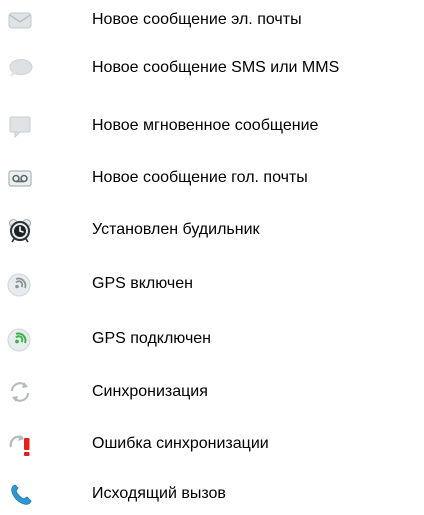 The image size is (424, 515). What do you see at coordinates (20, 178) in the screenshot?
I see `voicemail-icon` at bounding box center [20, 178].